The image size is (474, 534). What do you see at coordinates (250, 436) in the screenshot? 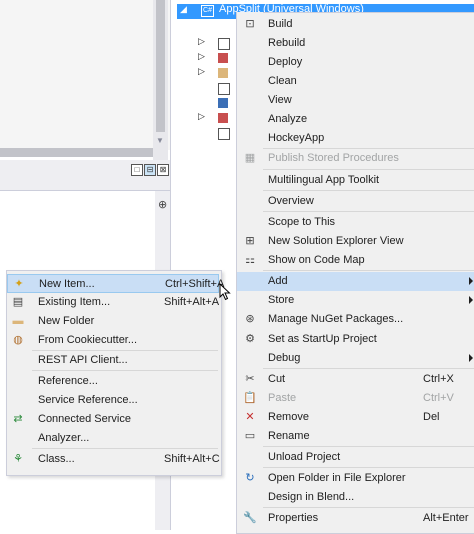
I see `rename-icon: ▭` at bounding box center [250, 436].